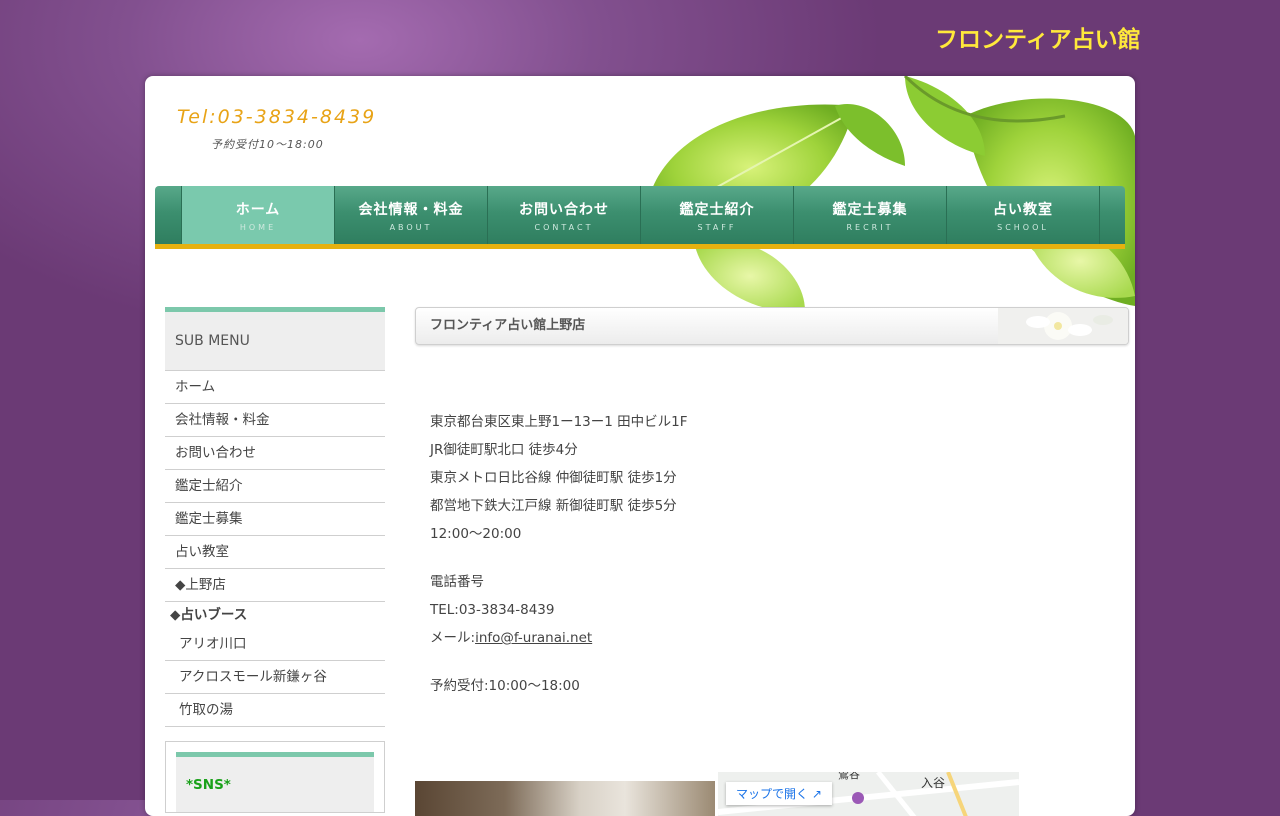 The width and height of the screenshot is (1280, 816). I want to click on nav-sublabel: CONTACT, so click(564, 227).